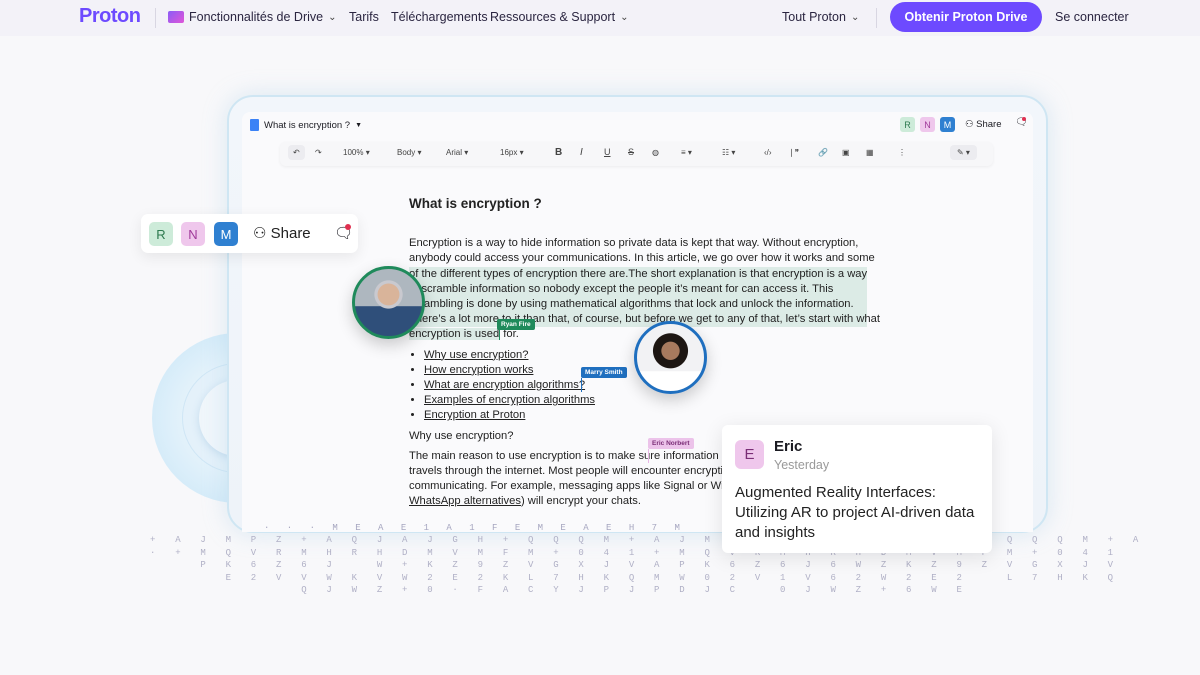  I want to click on highlighted-text: encryption is used, so click(454, 334).